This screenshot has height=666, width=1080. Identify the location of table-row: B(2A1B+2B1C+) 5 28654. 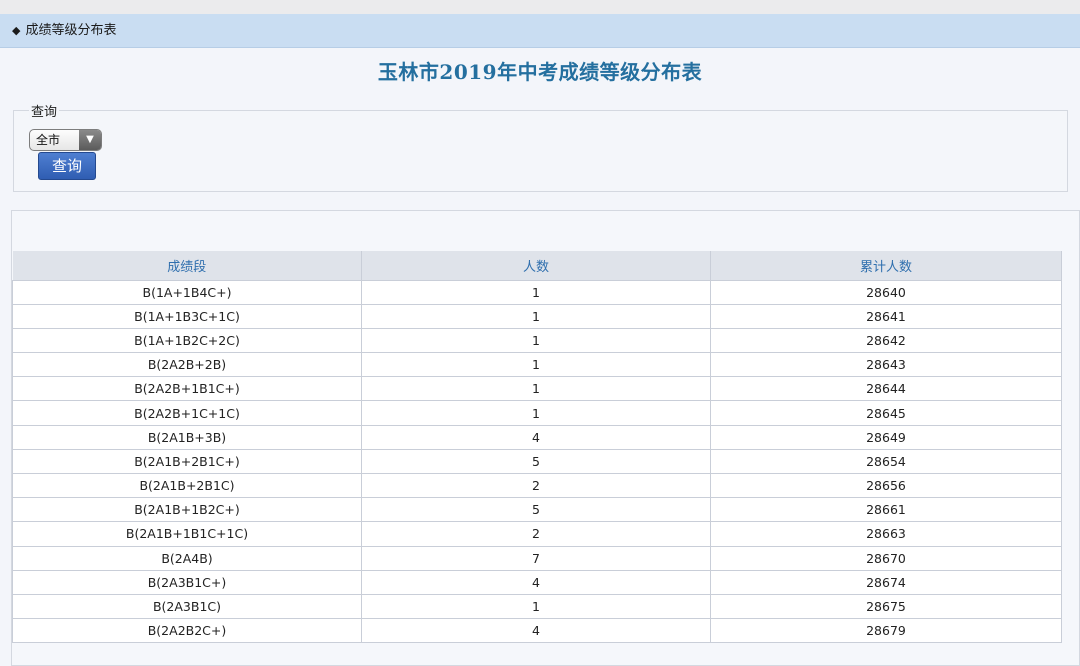
(537, 461).